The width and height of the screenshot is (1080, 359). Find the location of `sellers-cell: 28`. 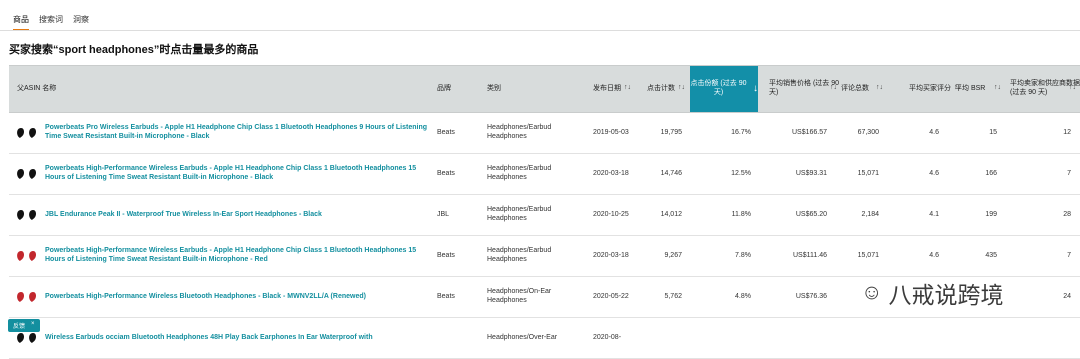

sellers-cell: 28 is located at coordinates (1067, 214).